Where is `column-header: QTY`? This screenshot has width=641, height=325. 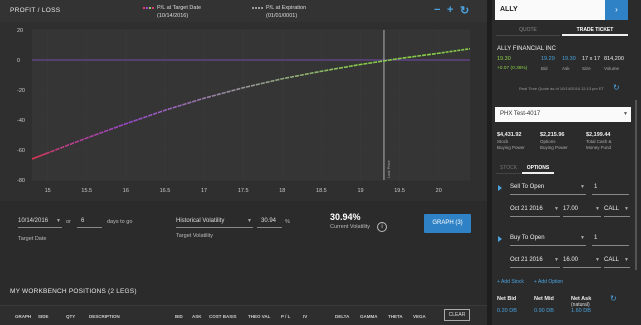
column-header: QTY is located at coordinates (70, 316).